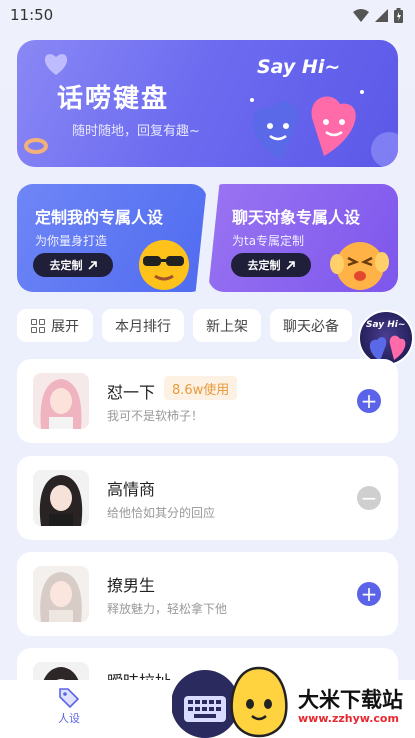 This screenshot has width=415, height=738. What do you see at coordinates (167, 609) in the screenshot?
I see `persona-description: 释放魅力，轻松拿下他` at bounding box center [167, 609].